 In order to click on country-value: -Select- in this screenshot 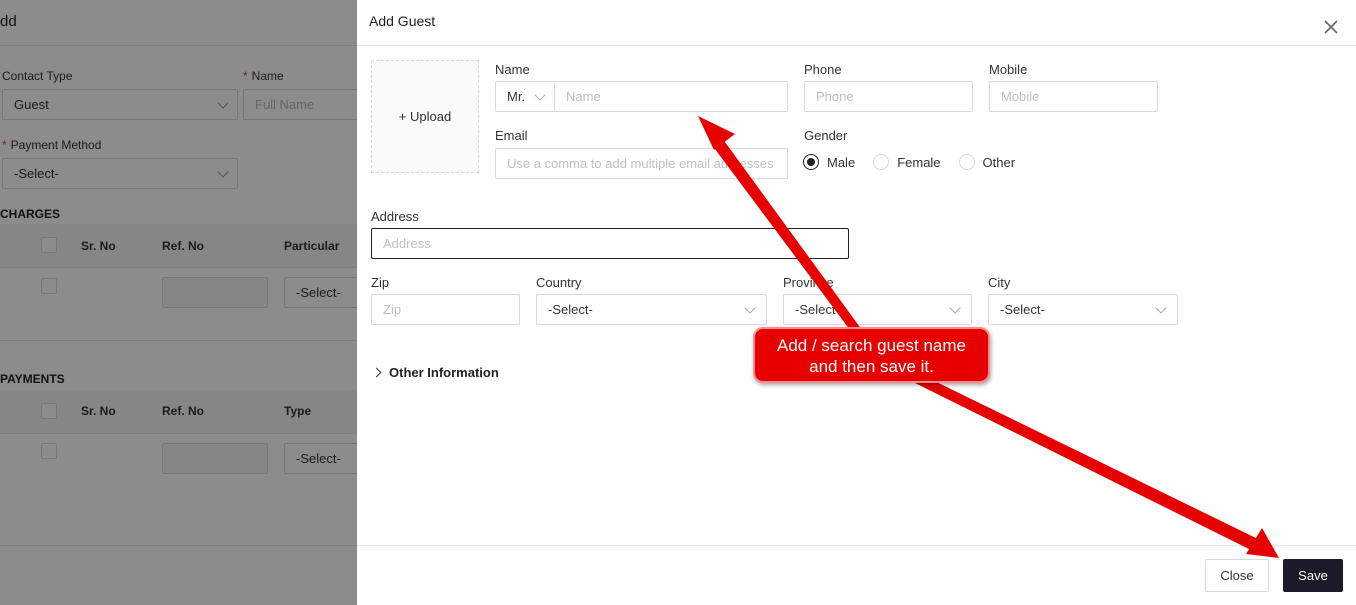, I will do `click(570, 309)`.